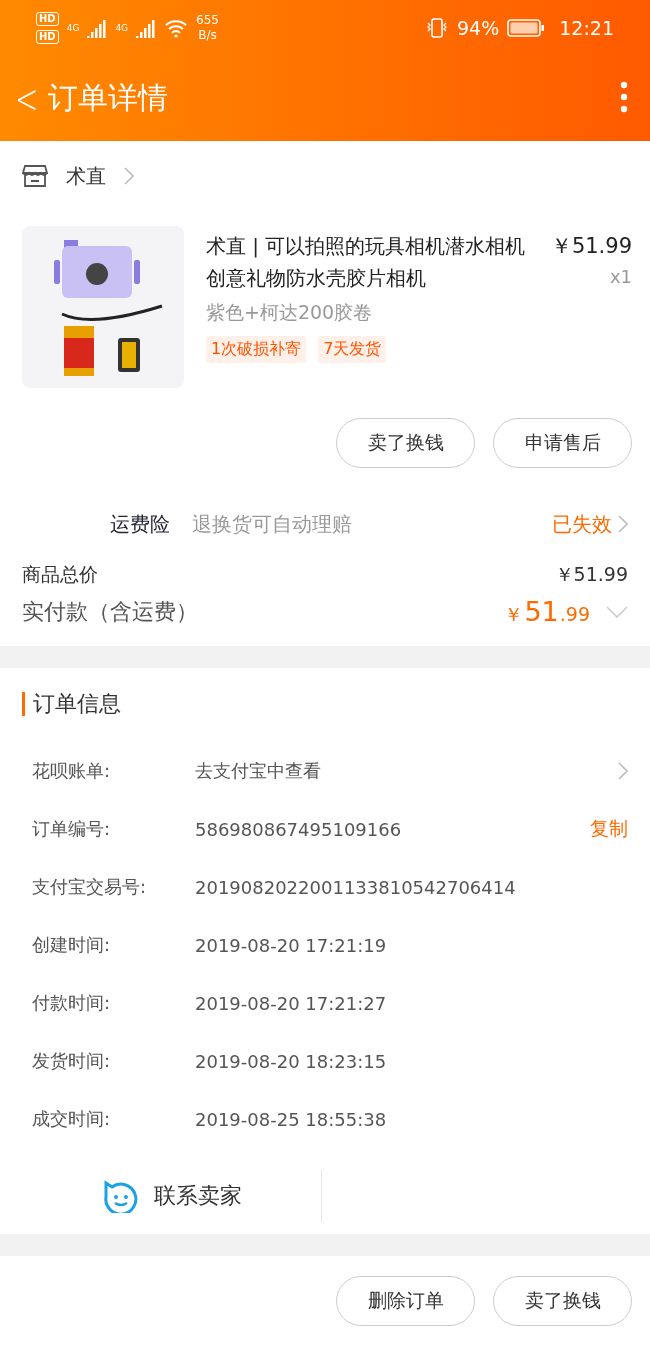 This screenshot has height=1372, width=650. What do you see at coordinates (299, 829) in the screenshot?
I see `info-value: 586980867495109166` at bounding box center [299, 829].